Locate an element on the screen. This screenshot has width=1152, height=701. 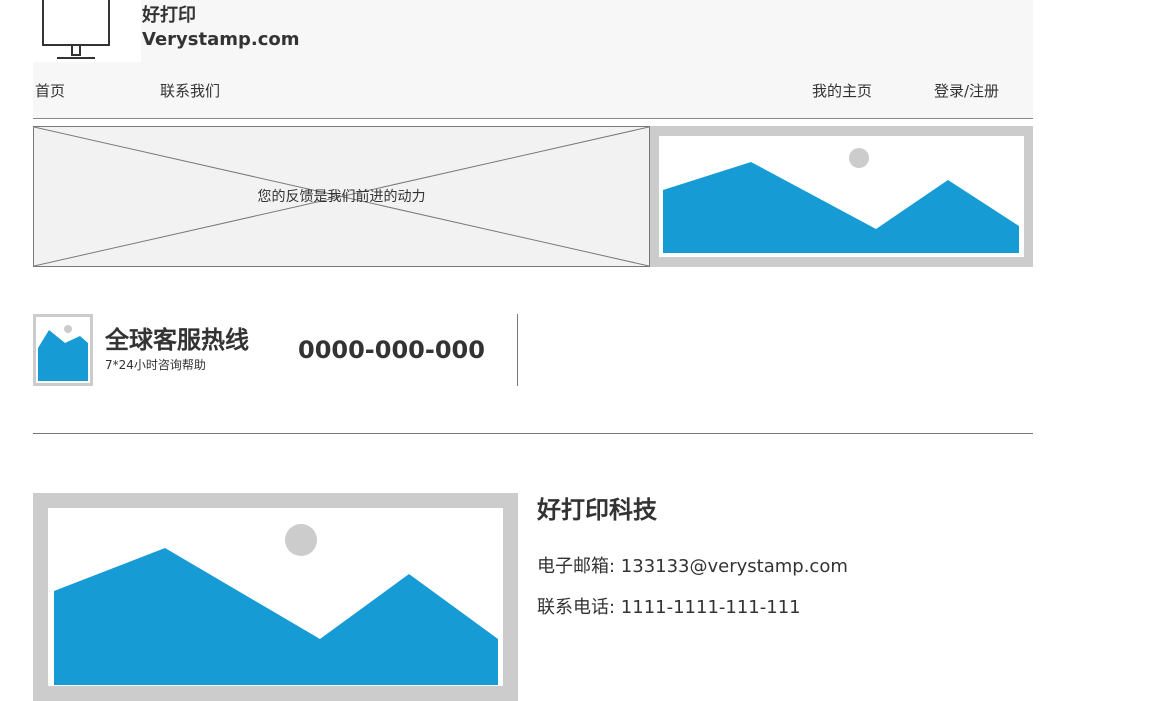
company-email: 电子邮箱: 133133@verystamp.com is located at coordinates (692, 566).